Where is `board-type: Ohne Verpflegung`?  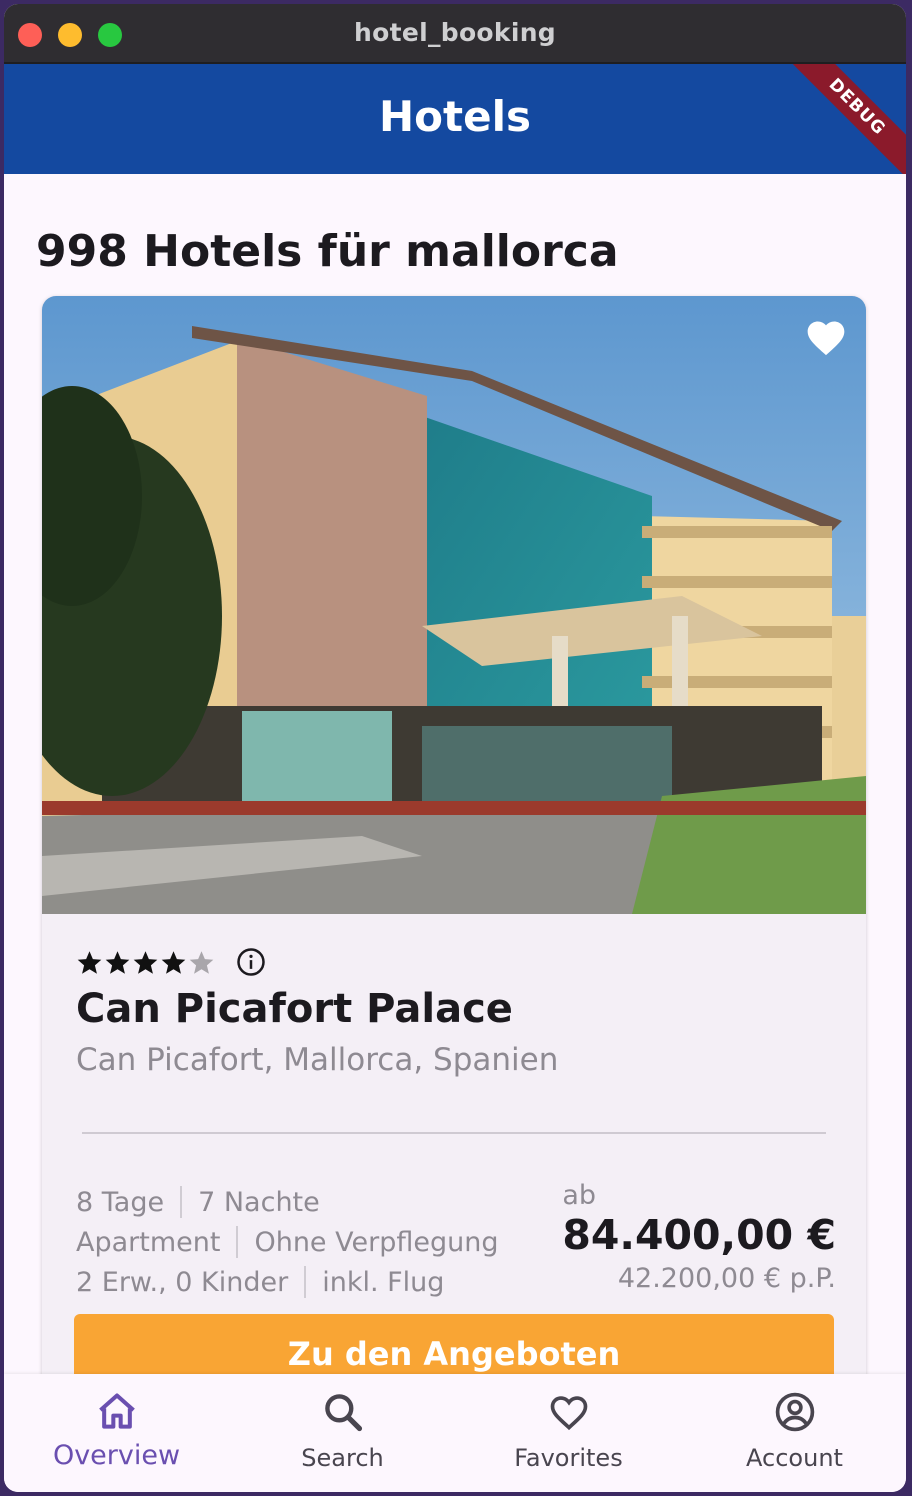 board-type: Ohne Verpflegung is located at coordinates (376, 1242).